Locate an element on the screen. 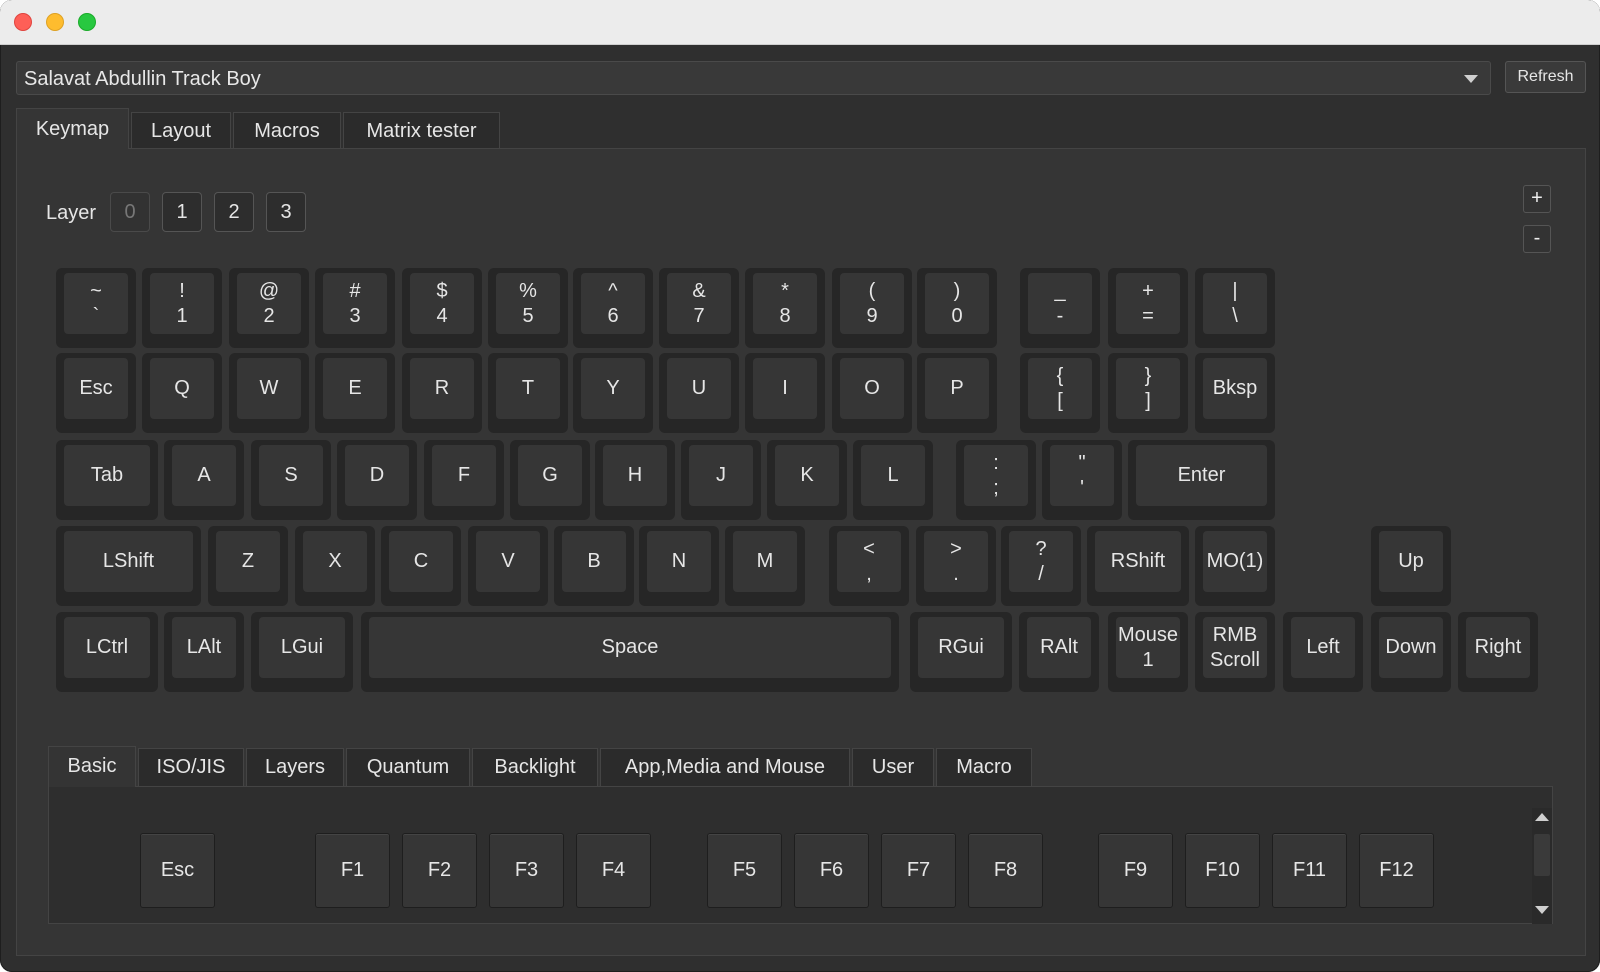 This screenshot has width=1600, height=972. keyboard-key: RAlt is located at coordinates (1059, 652).